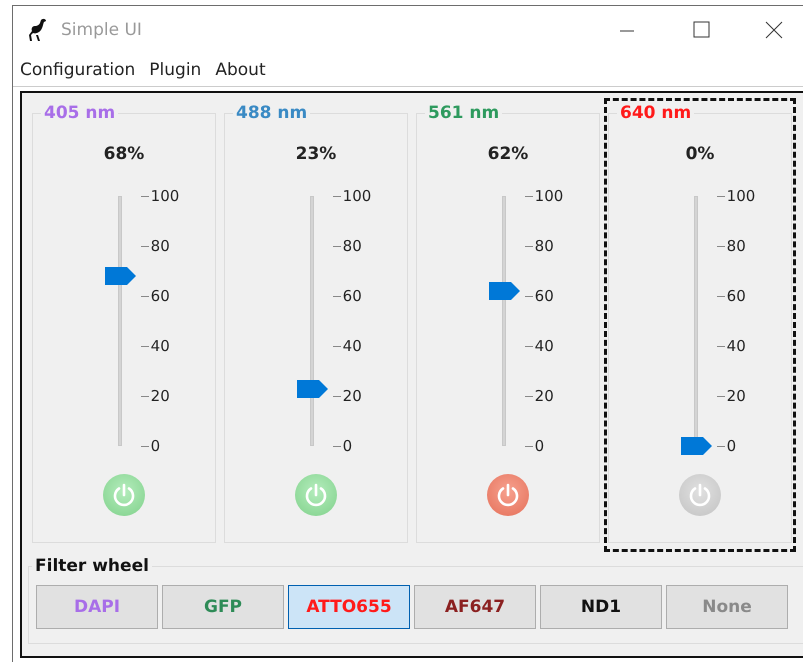 This screenshot has height=662, width=803. I want to click on power-percentage: 0%, so click(700, 154).